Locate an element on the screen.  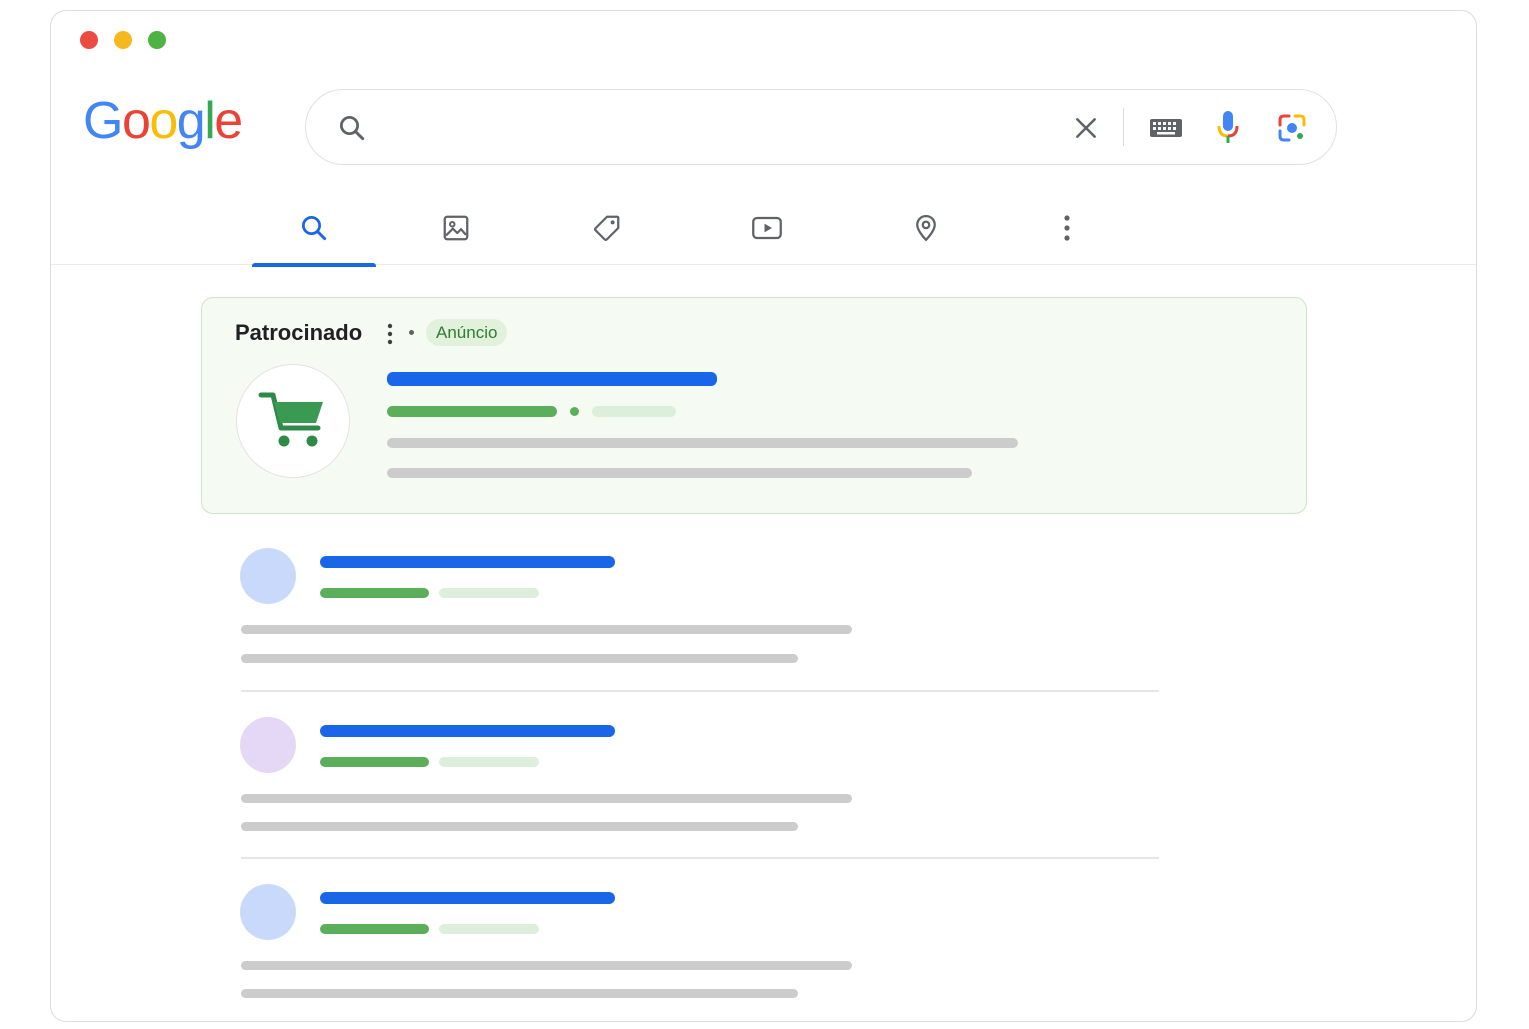
lens-icon is located at coordinates (1292, 128).